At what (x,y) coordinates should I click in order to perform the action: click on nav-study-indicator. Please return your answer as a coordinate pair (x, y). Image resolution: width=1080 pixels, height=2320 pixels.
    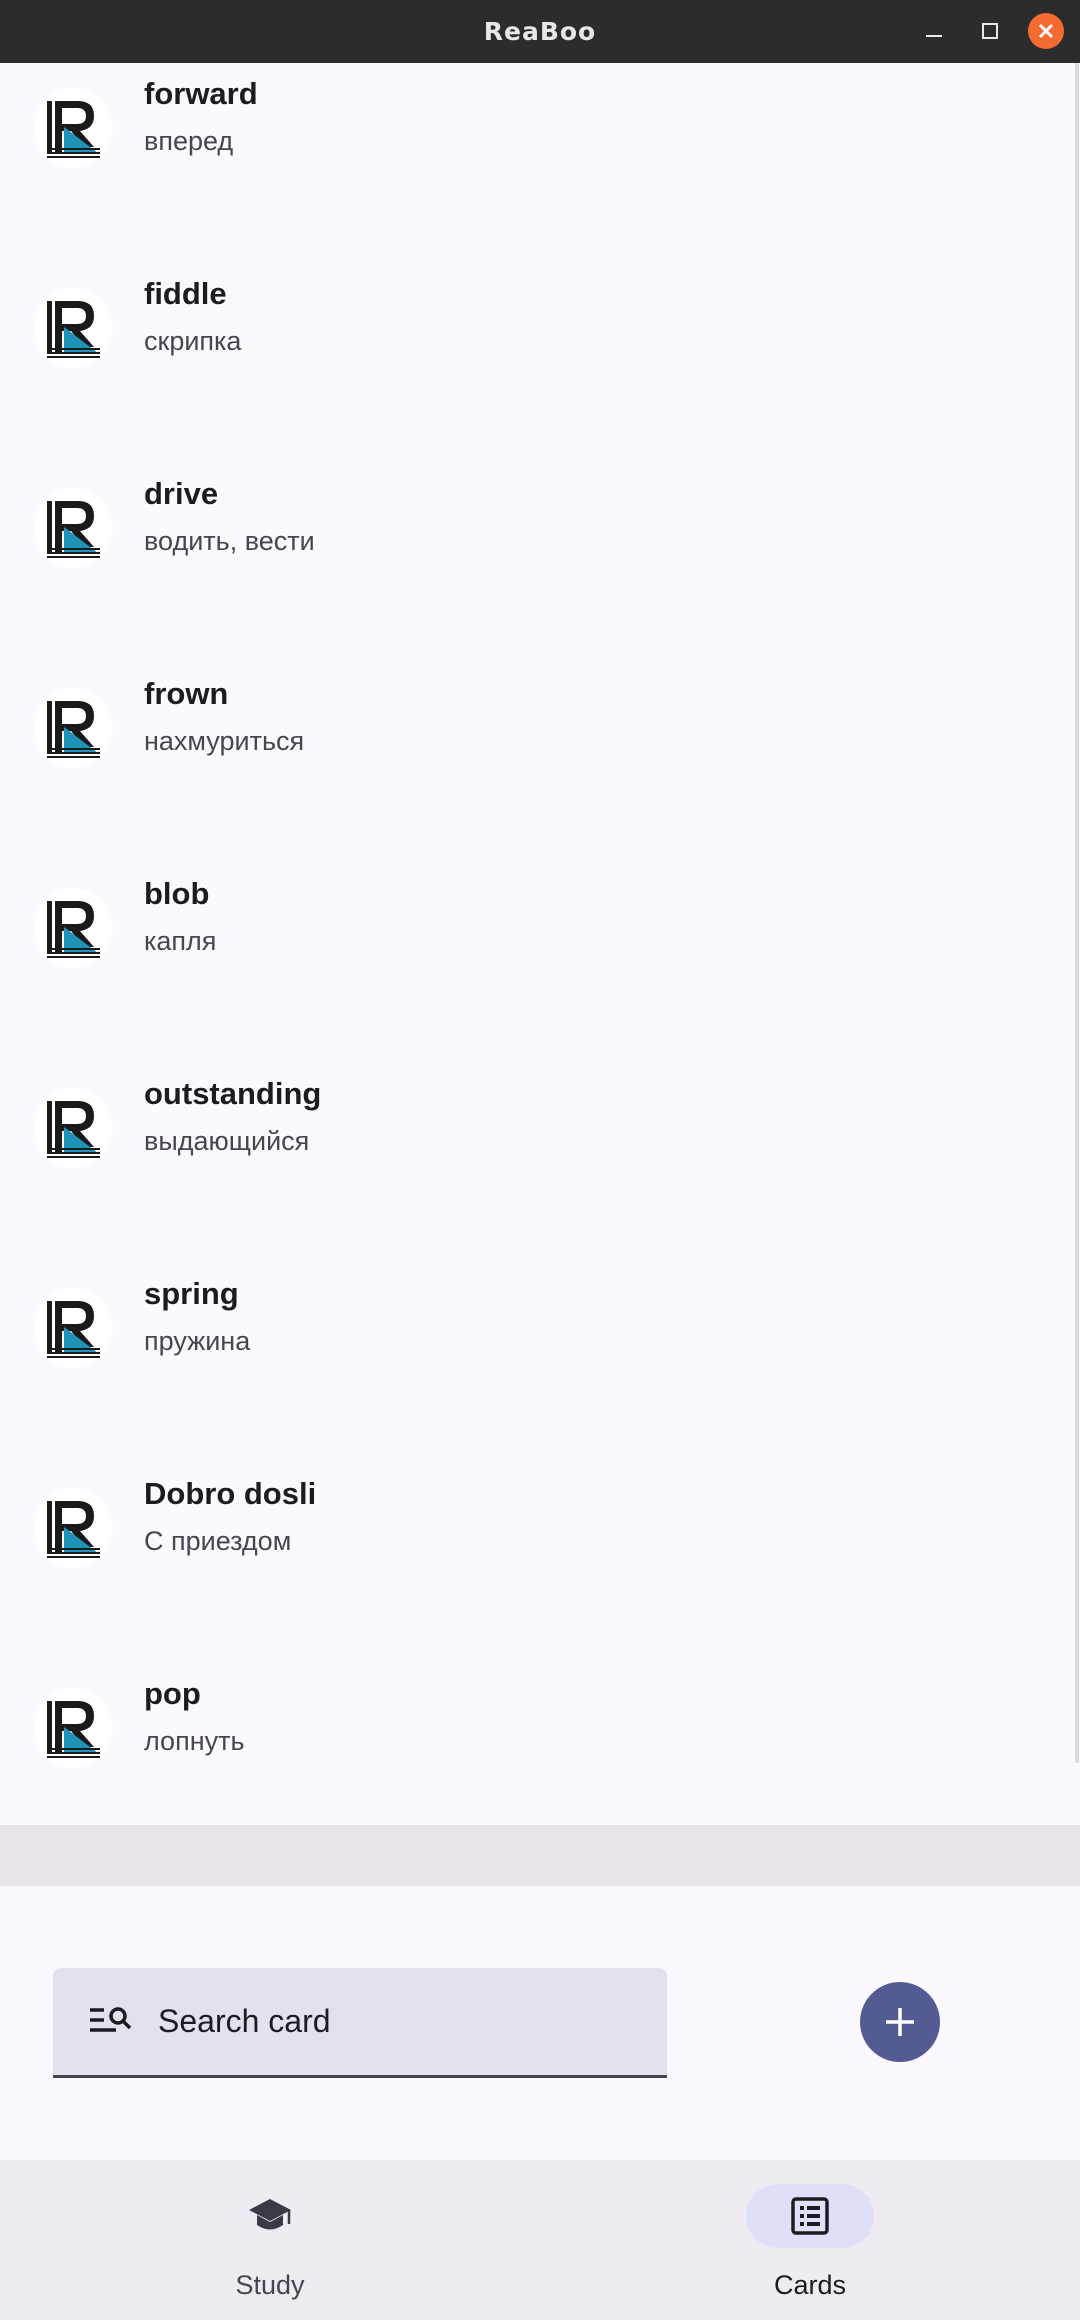
    Looking at the image, I should click on (270, 2216).